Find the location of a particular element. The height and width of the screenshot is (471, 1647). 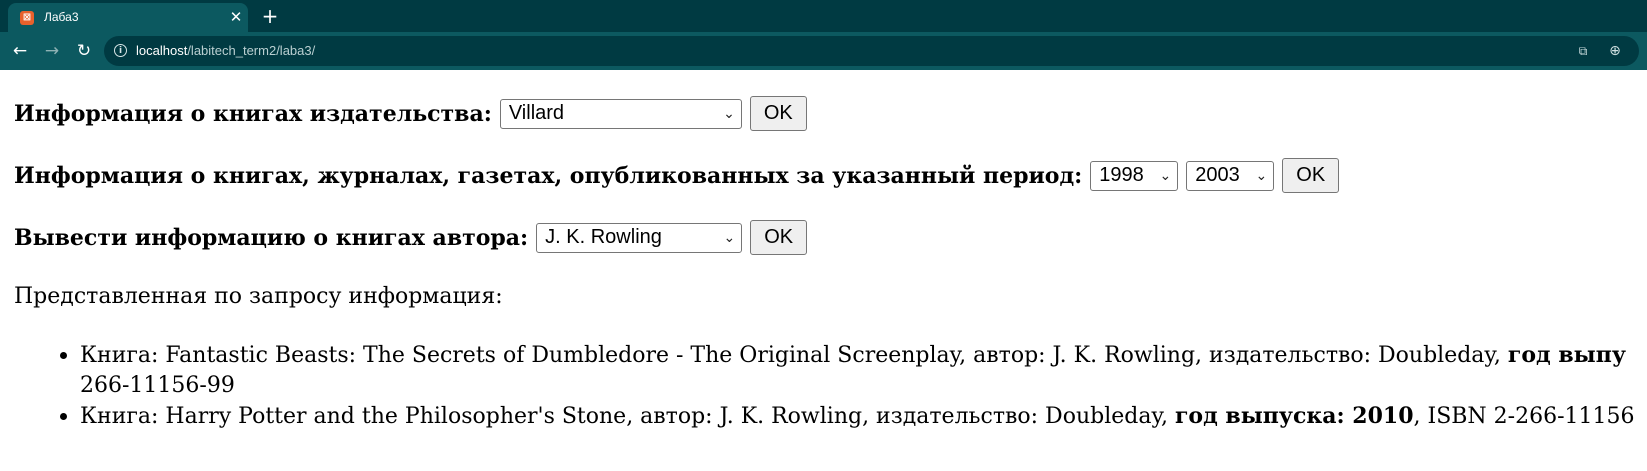

year-to-value: 2003 is located at coordinates (1217, 175).